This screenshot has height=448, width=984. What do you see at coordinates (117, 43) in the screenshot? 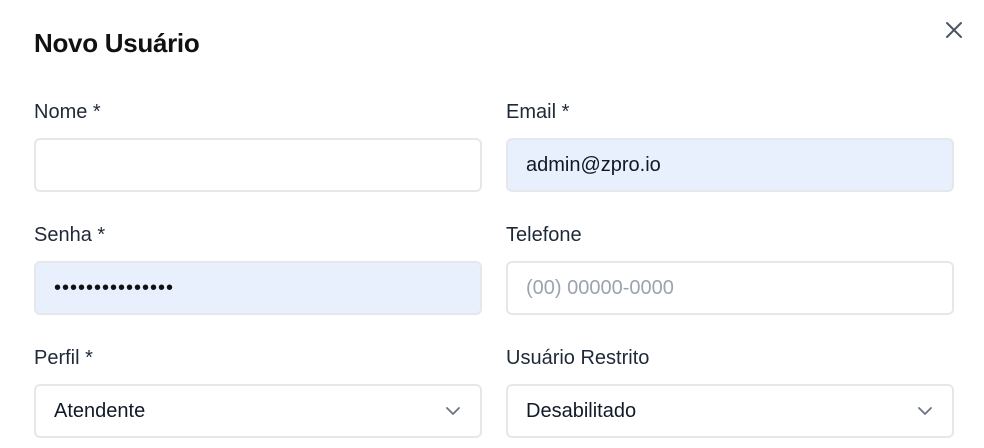
I see `dialog-title: Novo Usuário` at bounding box center [117, 43].